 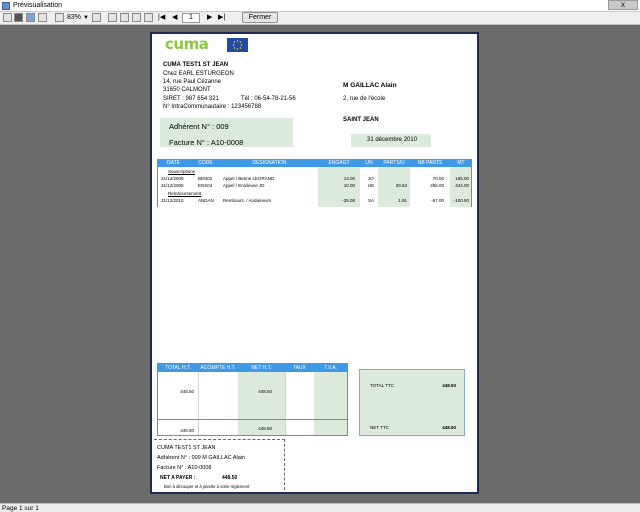 I want to click on net-ht-value: 448.50, so click(x=265, y=391).